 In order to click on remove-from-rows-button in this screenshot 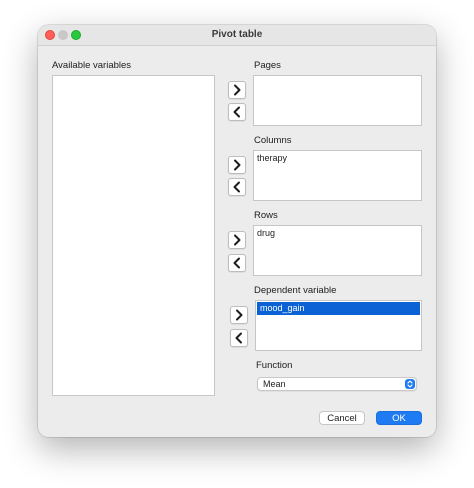, I will do `click(237, 263)`.